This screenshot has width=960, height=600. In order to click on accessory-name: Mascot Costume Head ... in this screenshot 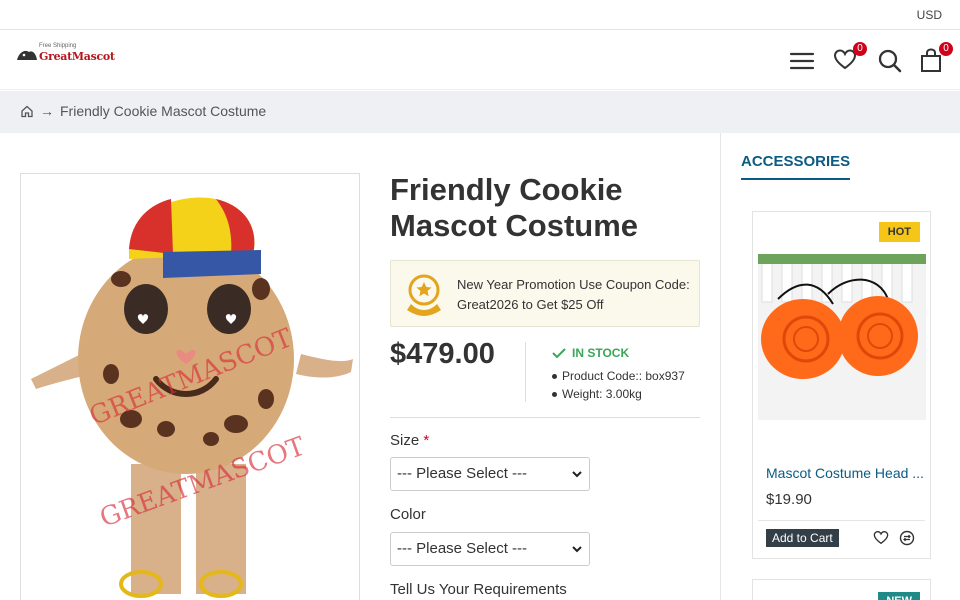, I will do `click(845, 473)`.